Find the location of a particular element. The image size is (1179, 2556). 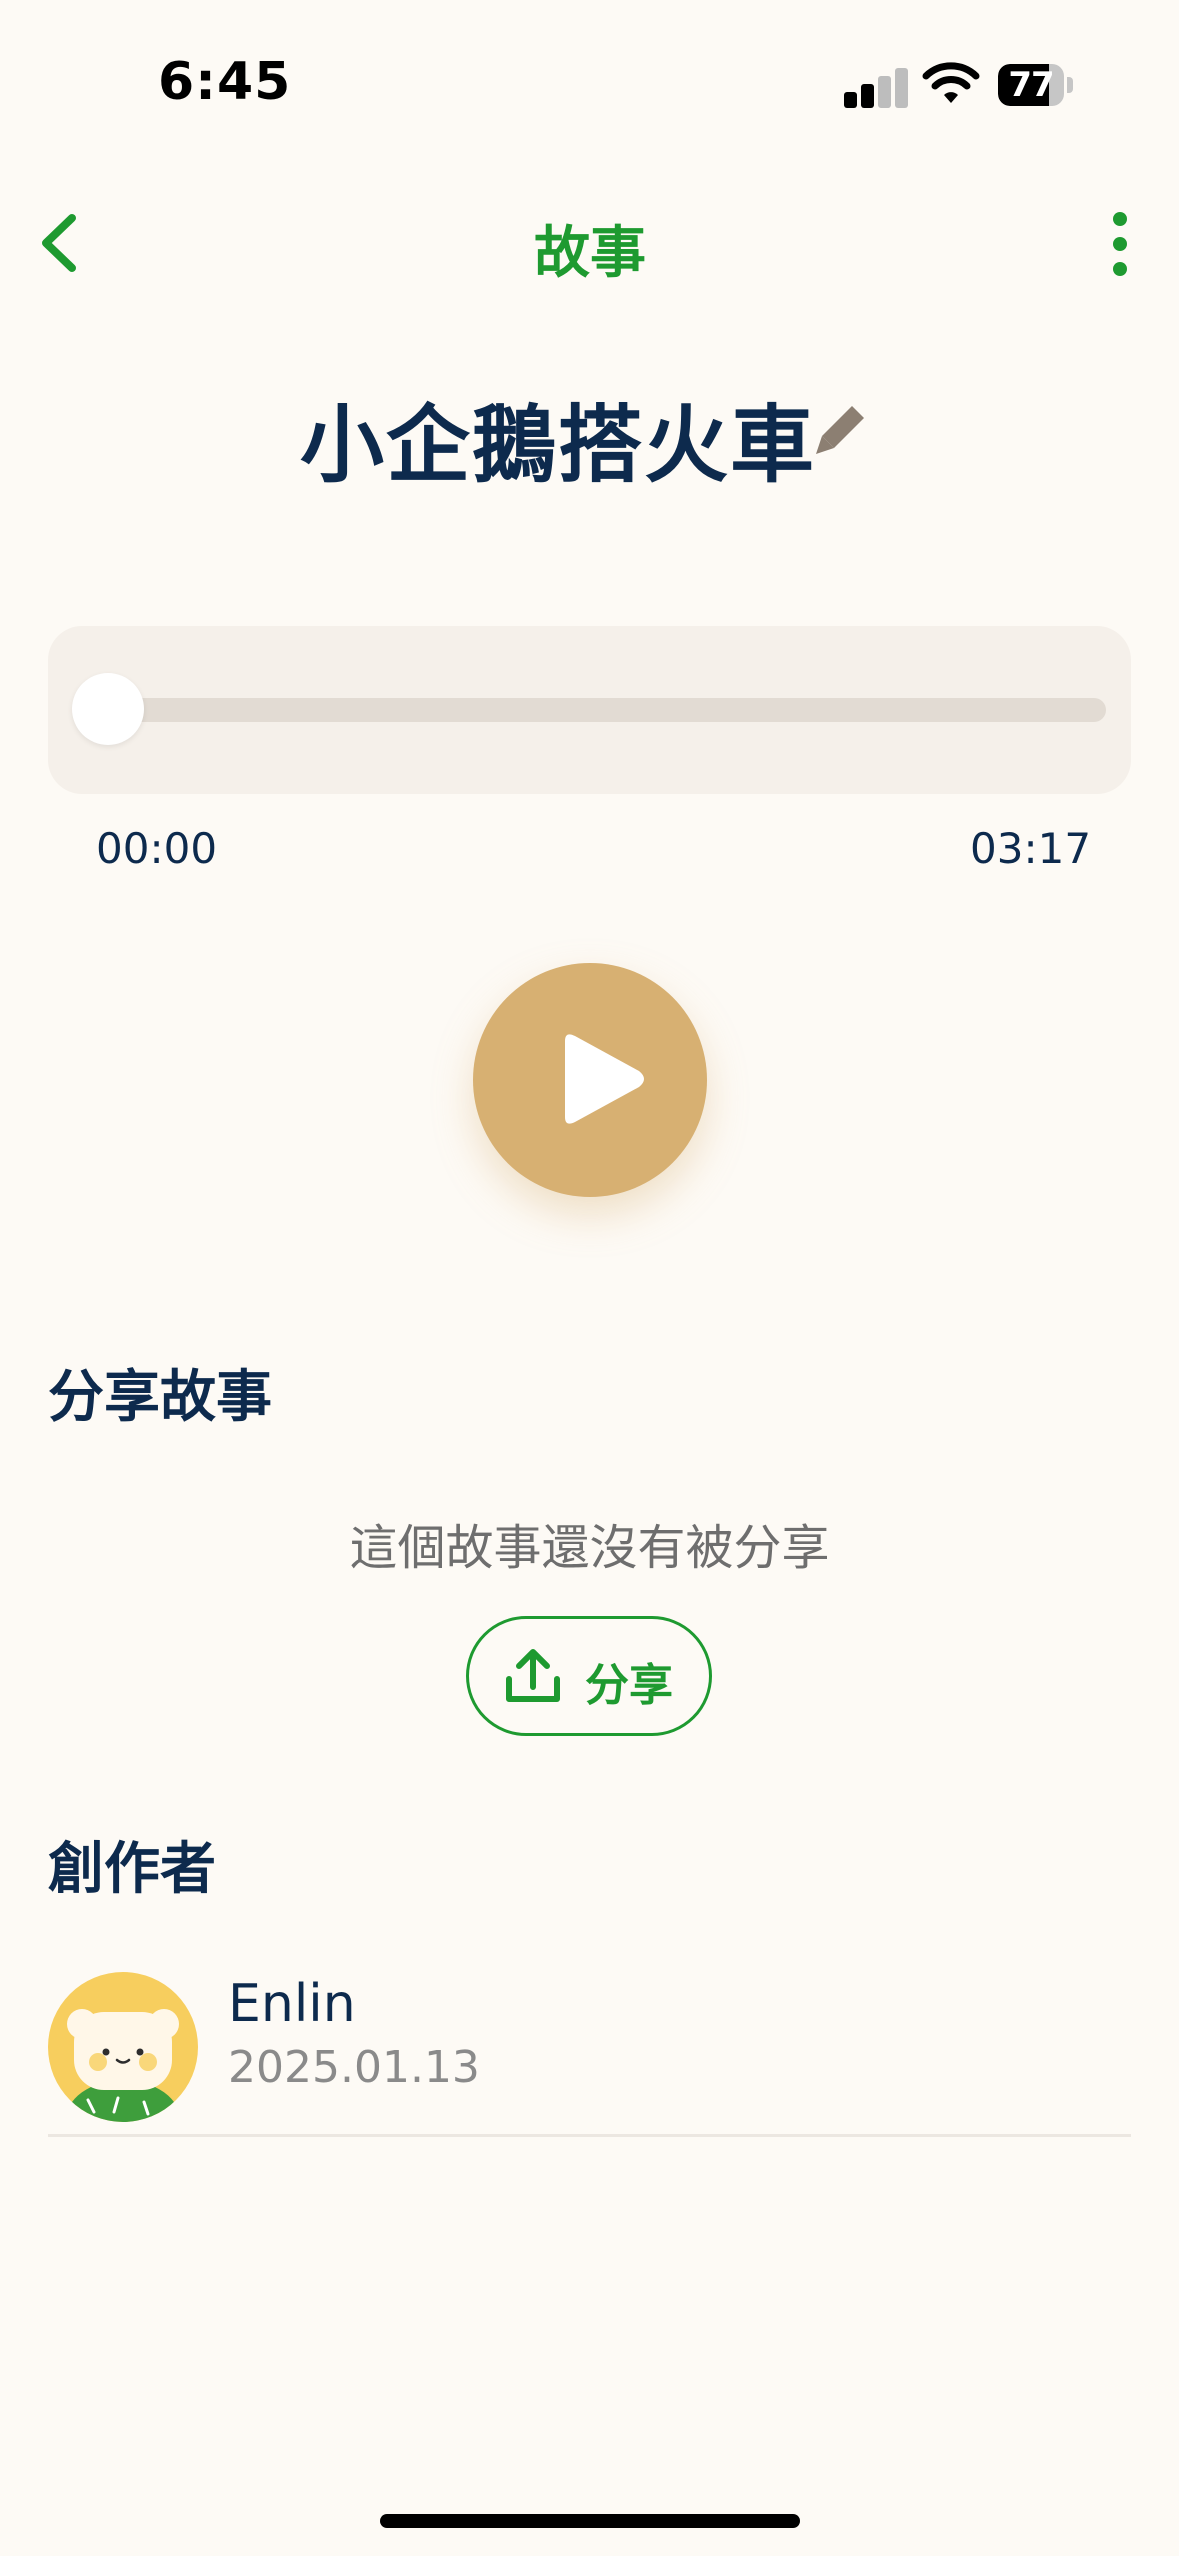

page-title: 故事 is located at coordinates (590, 253).